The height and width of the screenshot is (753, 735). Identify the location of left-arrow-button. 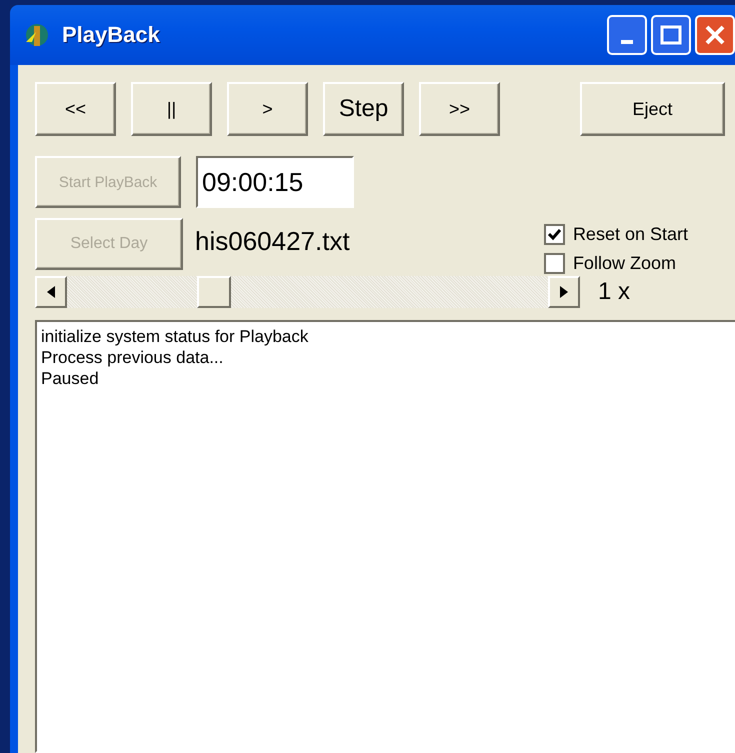
(51, 292).